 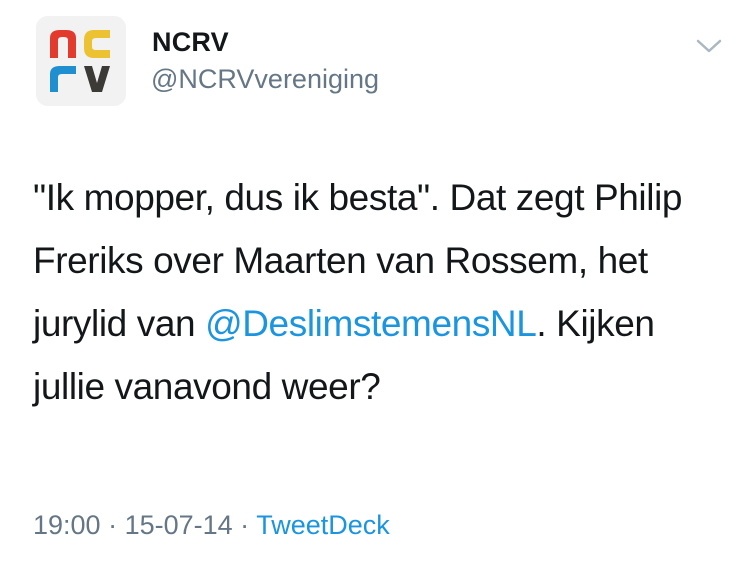 I want to click on tweet-date: 15-07-14, so click(x=179, y=525).